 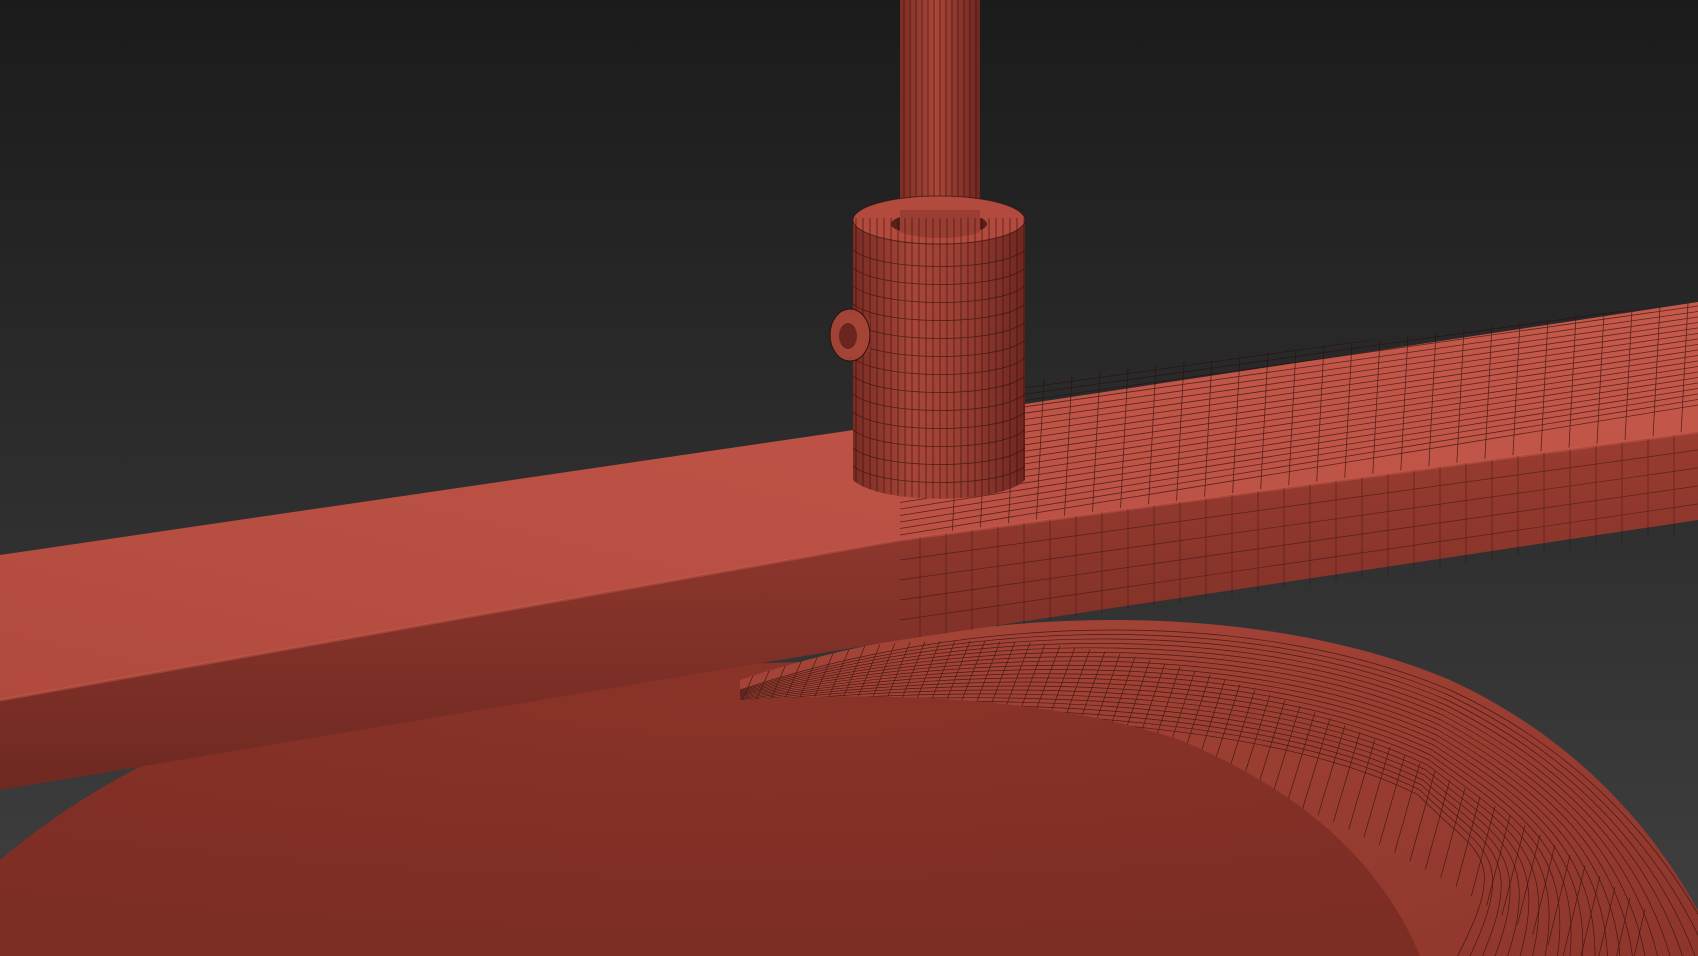 I want to click on collar-mesh, so click(x=939, y=348).